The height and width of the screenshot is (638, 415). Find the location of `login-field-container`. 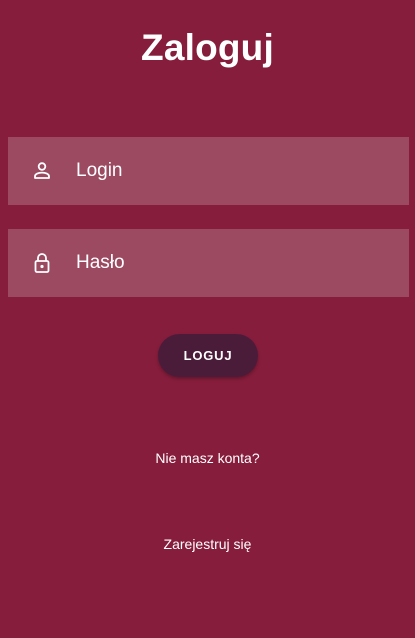

login-field-container is located at coordinates (208, 171).